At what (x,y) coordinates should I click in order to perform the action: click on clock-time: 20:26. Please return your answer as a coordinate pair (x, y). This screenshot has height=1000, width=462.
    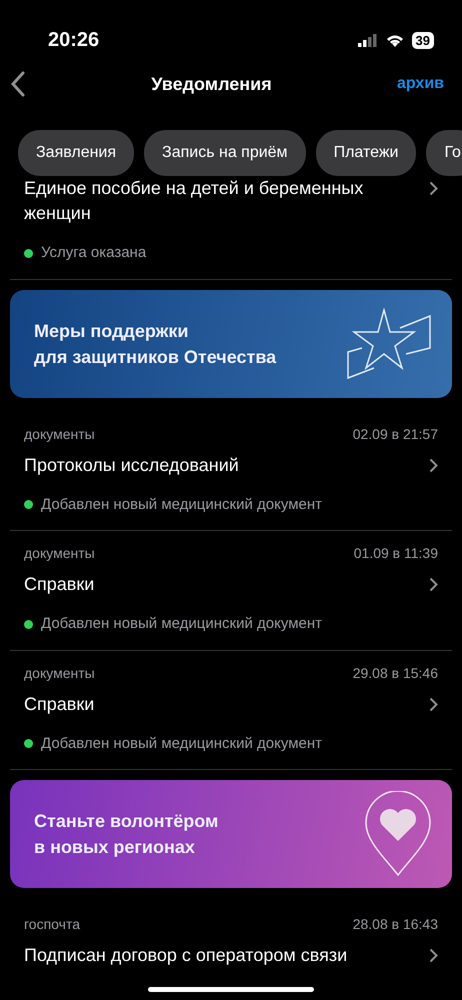
    Looking at the image, I should click on (74, 40).